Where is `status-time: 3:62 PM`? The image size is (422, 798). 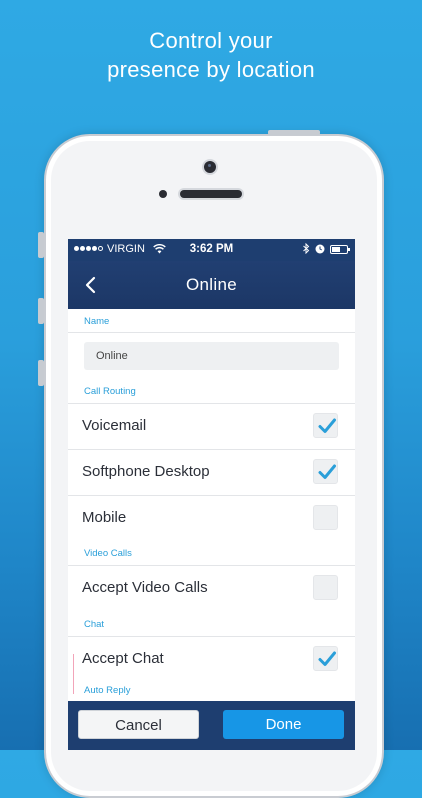 status-time: 3:62 PM is located at coordinates (211, 249).